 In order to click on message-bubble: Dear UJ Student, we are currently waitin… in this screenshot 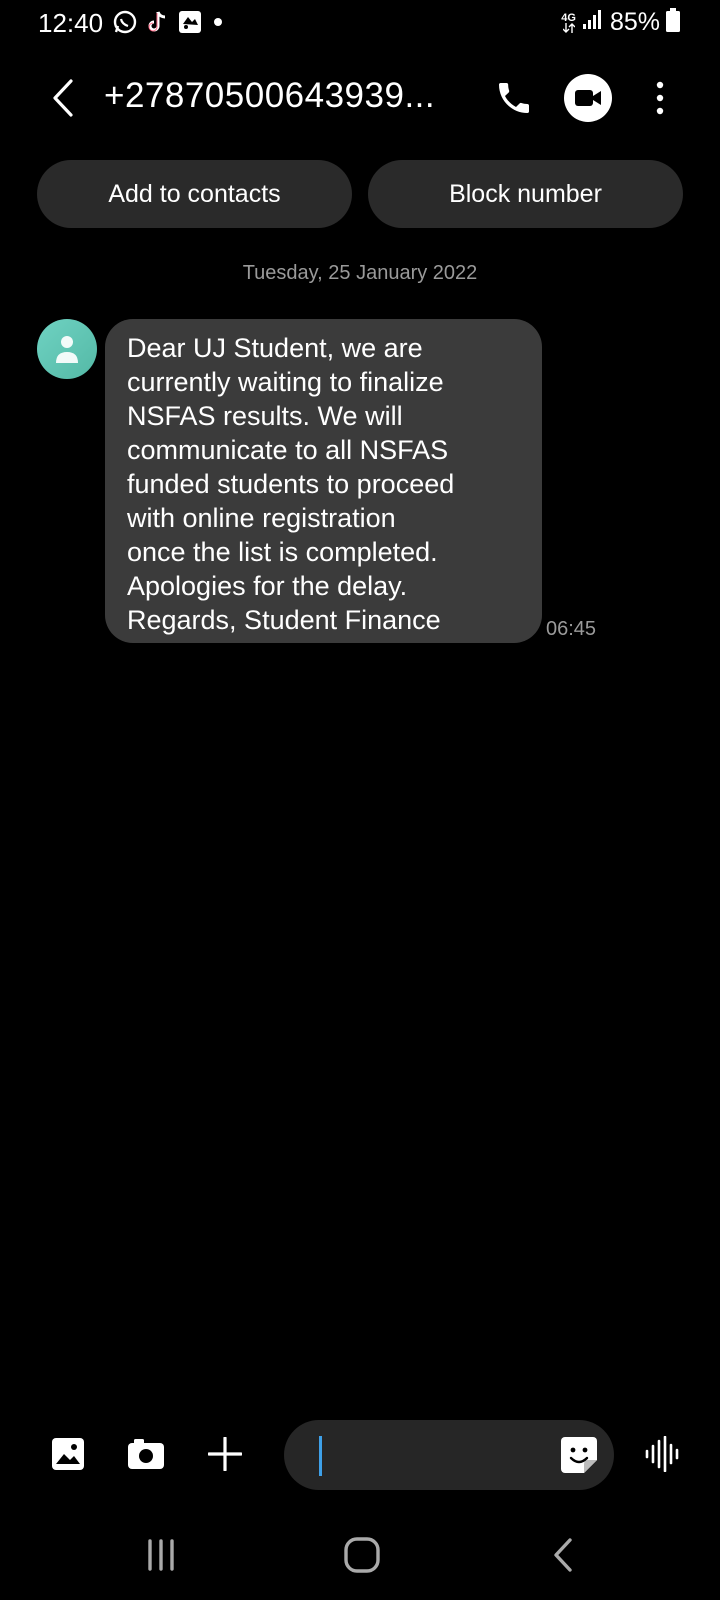, I will do `click(323, 481)`.